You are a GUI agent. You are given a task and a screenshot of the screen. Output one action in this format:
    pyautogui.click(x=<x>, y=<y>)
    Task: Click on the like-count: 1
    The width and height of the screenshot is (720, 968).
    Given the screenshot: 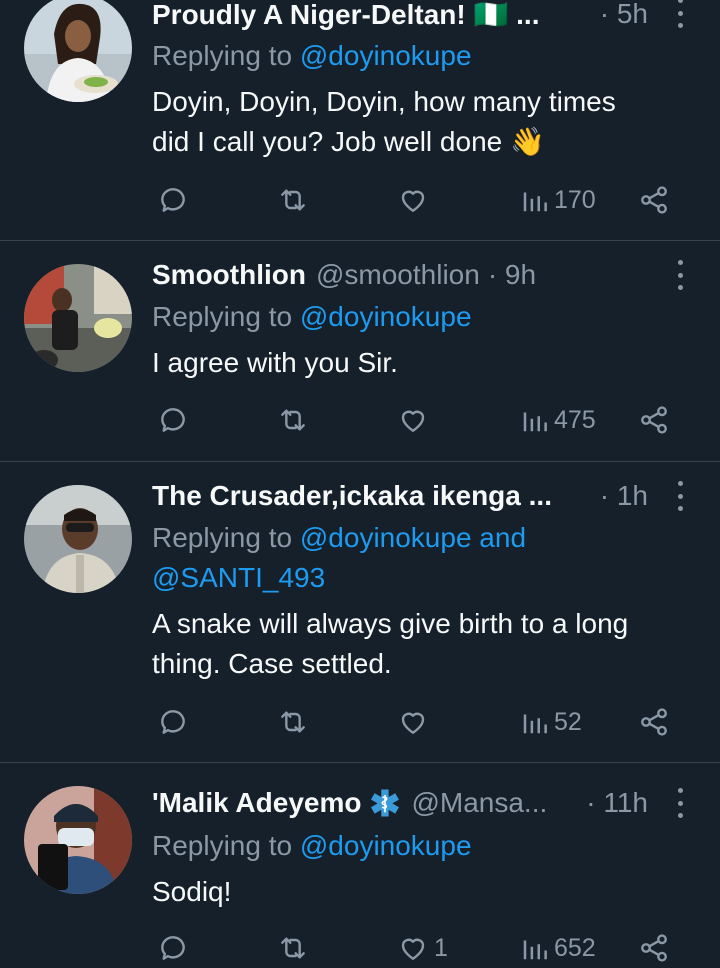 What is the action you would take?
    pyautogui.click(x=441, y=947)
    